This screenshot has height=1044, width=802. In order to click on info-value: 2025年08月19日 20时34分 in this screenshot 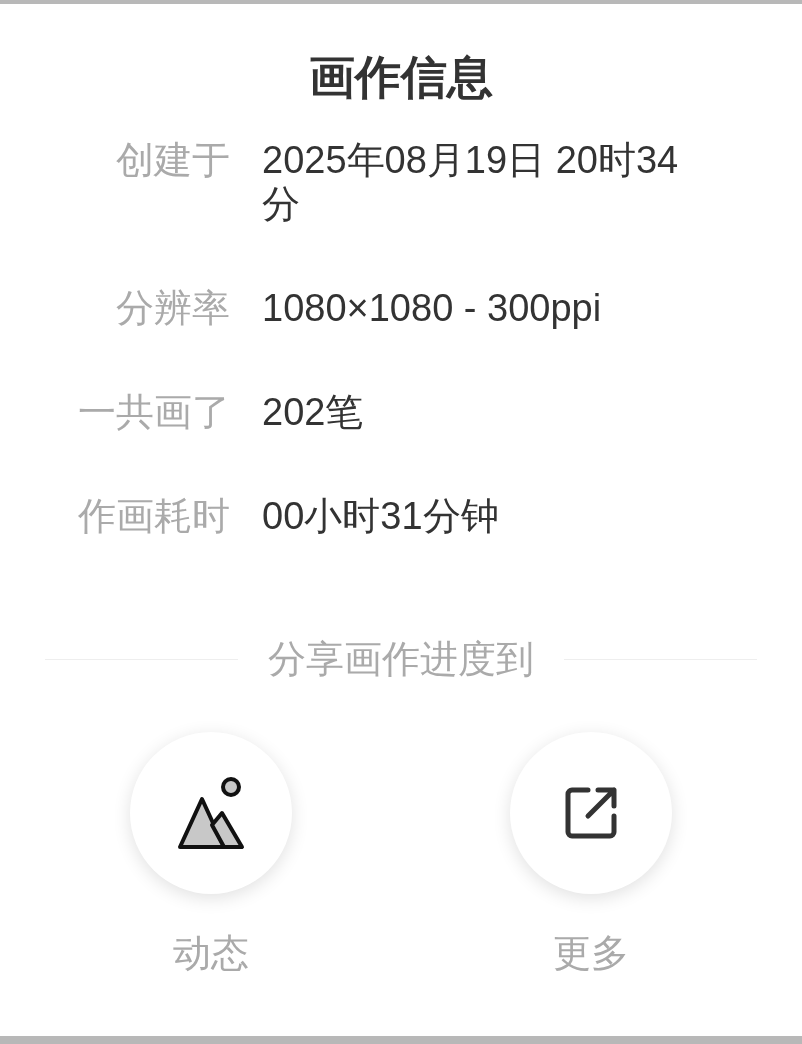, I will do `click(471, 182)`.